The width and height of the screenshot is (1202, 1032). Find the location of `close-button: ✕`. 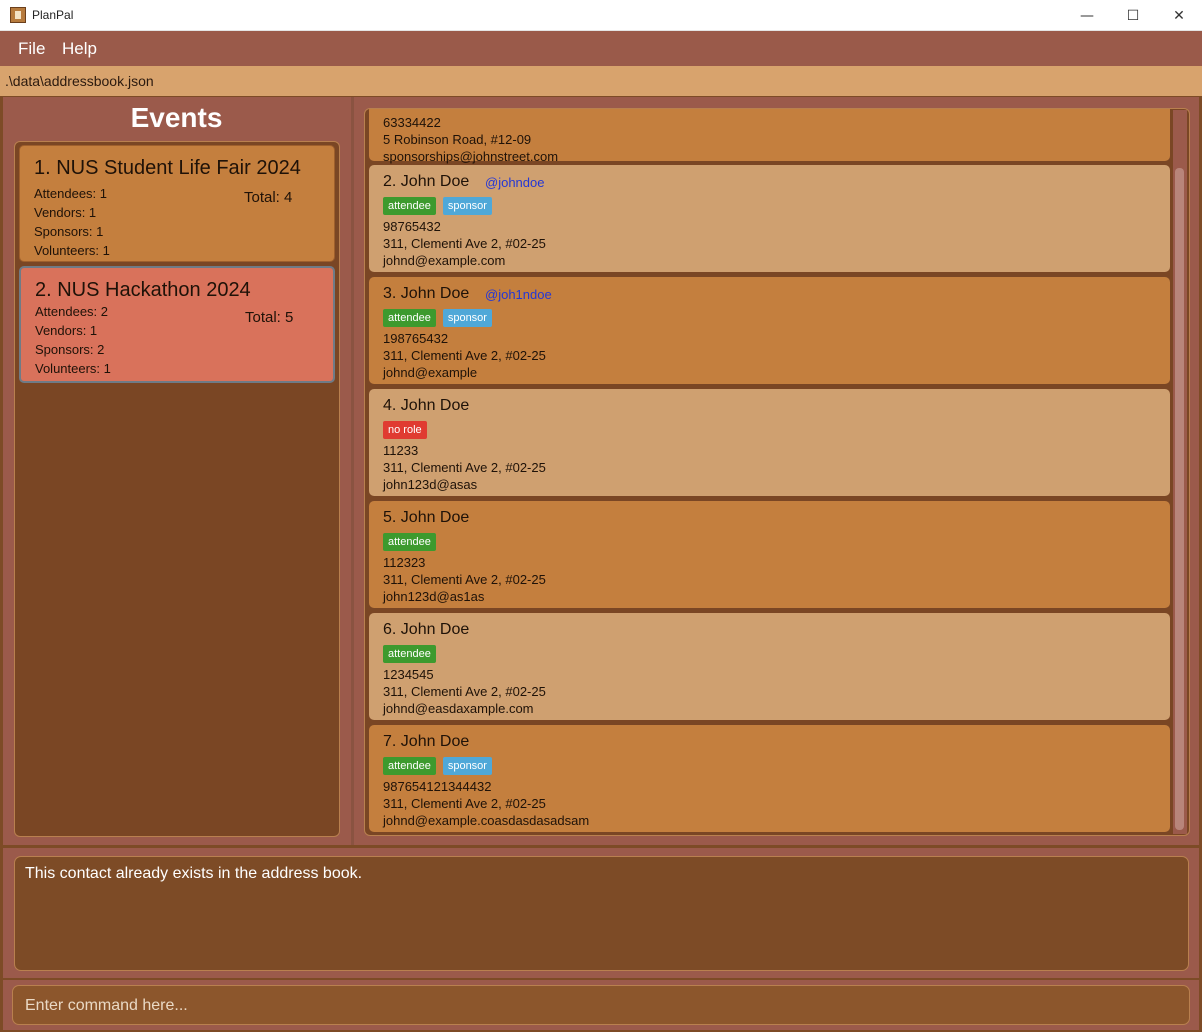

close-button: ✕ is located at coordinates (1179, 15).